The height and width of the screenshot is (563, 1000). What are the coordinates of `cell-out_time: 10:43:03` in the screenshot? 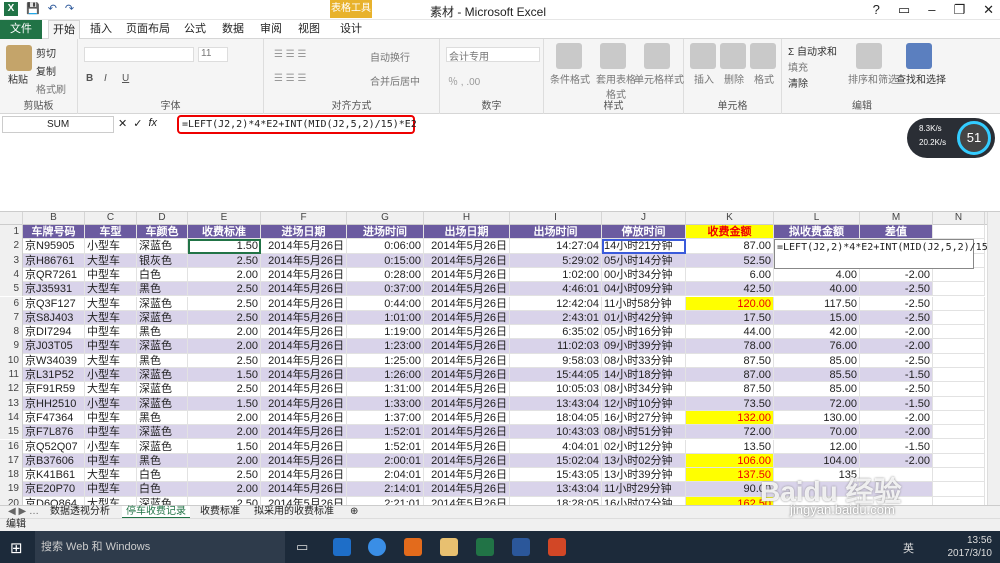 It's located at (556, 432).